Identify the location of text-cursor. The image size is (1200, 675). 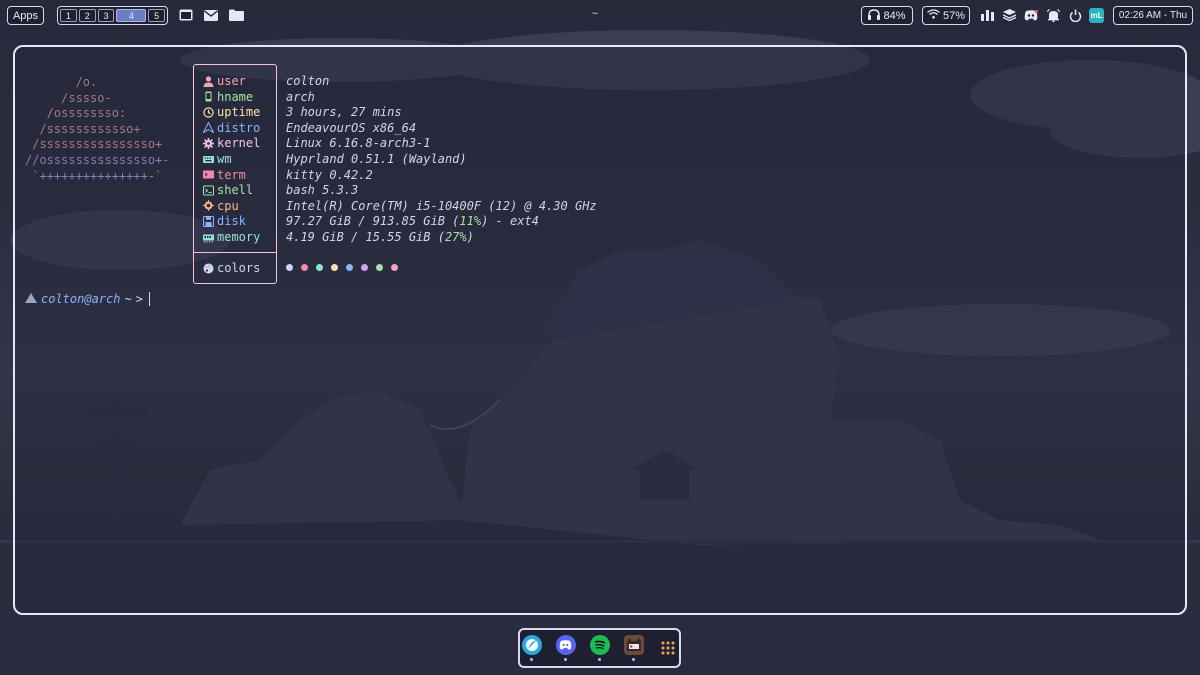
(149, 299).